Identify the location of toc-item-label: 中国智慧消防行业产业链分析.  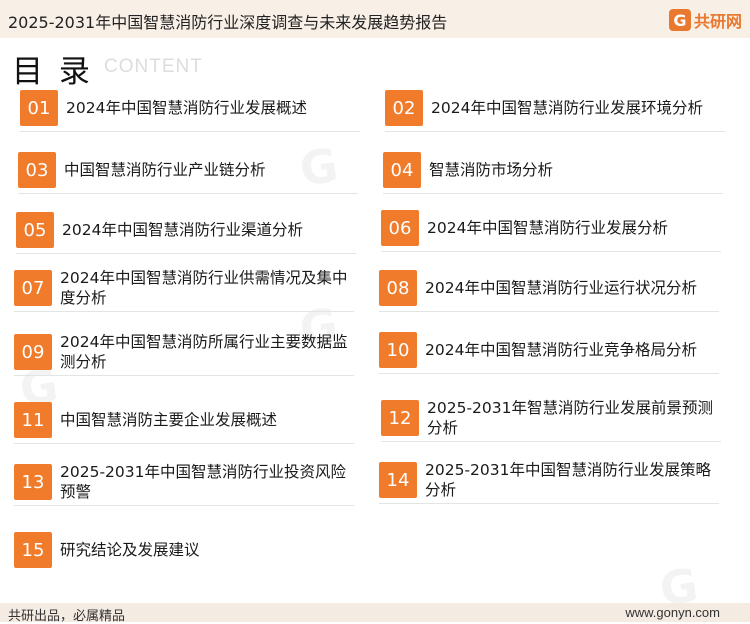
(165, 170).